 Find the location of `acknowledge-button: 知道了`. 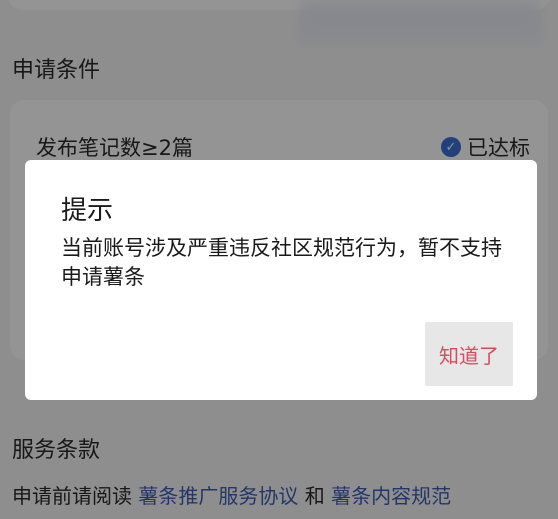

acknowledge-button: 知道了 is located at coordinates (469, 354).